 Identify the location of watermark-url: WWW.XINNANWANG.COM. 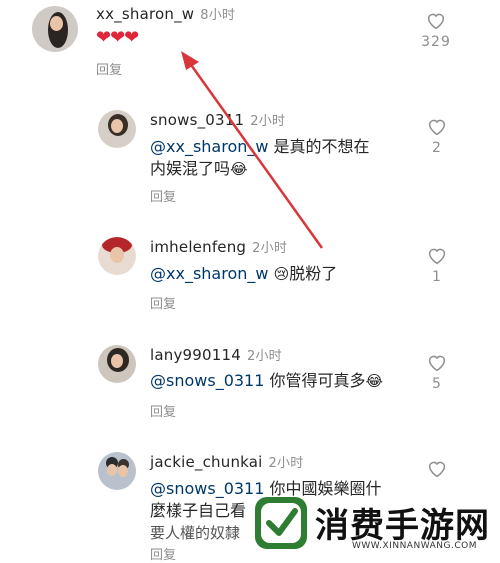
(414, 546).